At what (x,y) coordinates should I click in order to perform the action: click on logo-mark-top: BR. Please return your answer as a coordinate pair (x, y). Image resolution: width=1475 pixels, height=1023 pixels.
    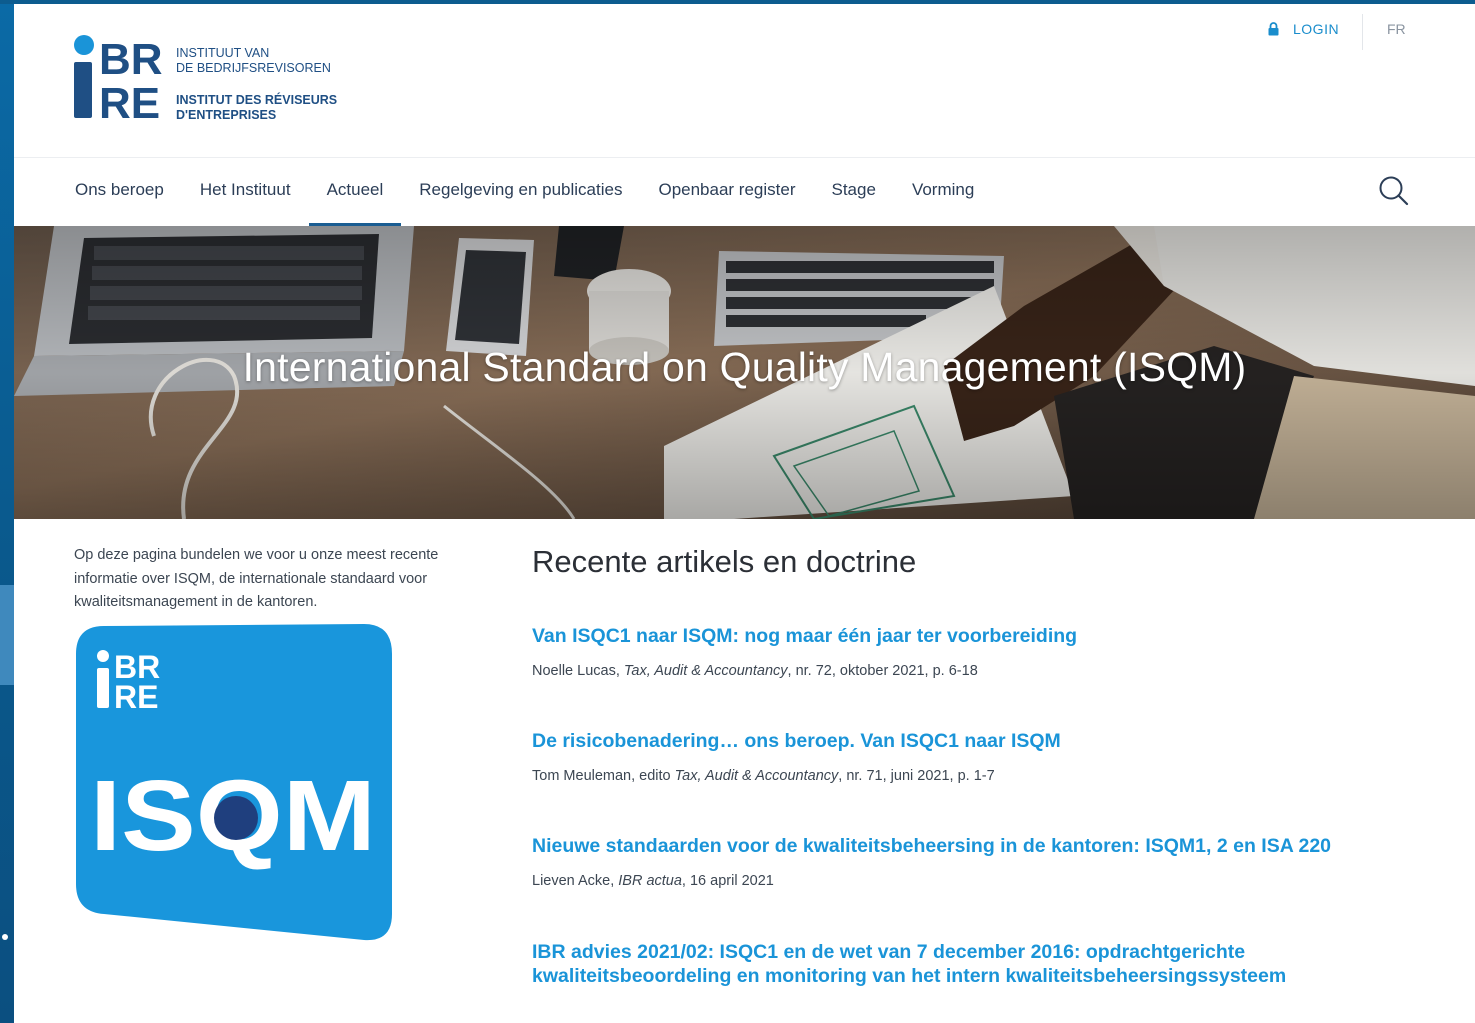
    Looking at the image, I should click on (131, 59).